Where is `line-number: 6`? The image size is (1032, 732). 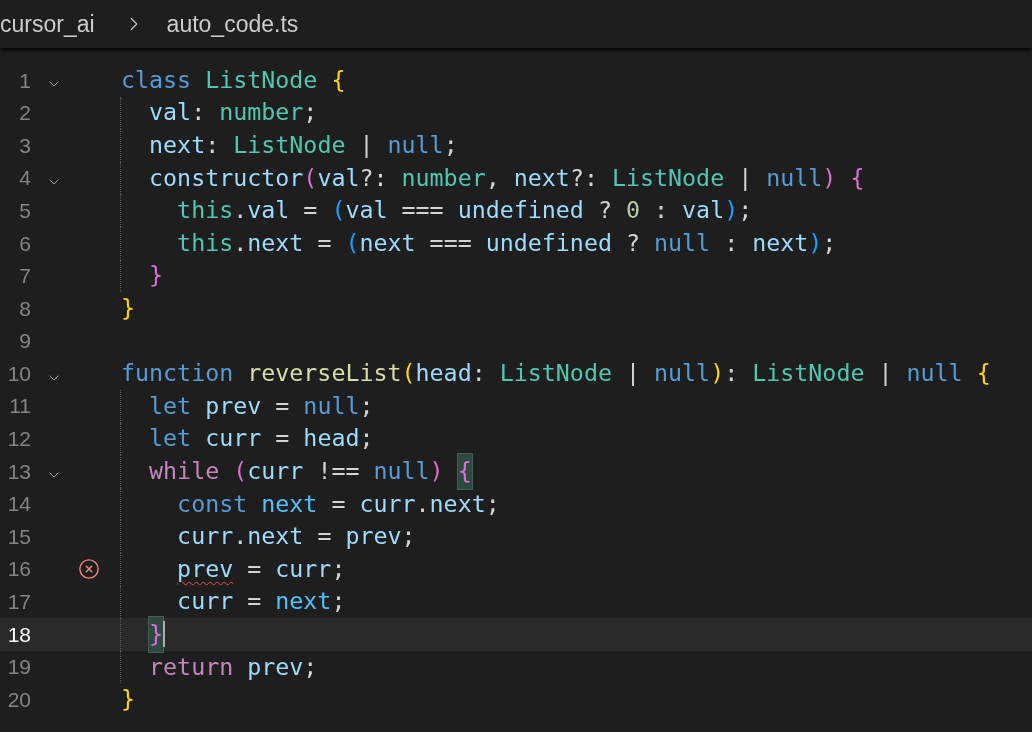
line-number: 6 is located at coordinates (24, 243).